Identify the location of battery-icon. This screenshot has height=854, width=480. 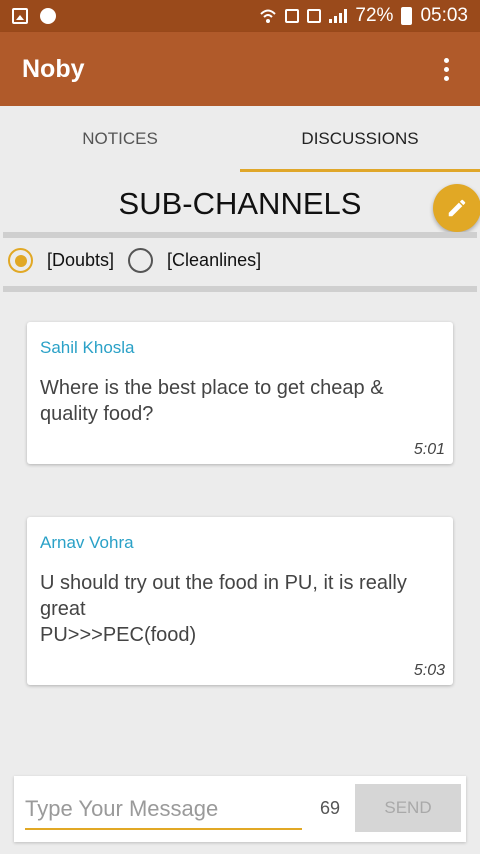
(407, 16).